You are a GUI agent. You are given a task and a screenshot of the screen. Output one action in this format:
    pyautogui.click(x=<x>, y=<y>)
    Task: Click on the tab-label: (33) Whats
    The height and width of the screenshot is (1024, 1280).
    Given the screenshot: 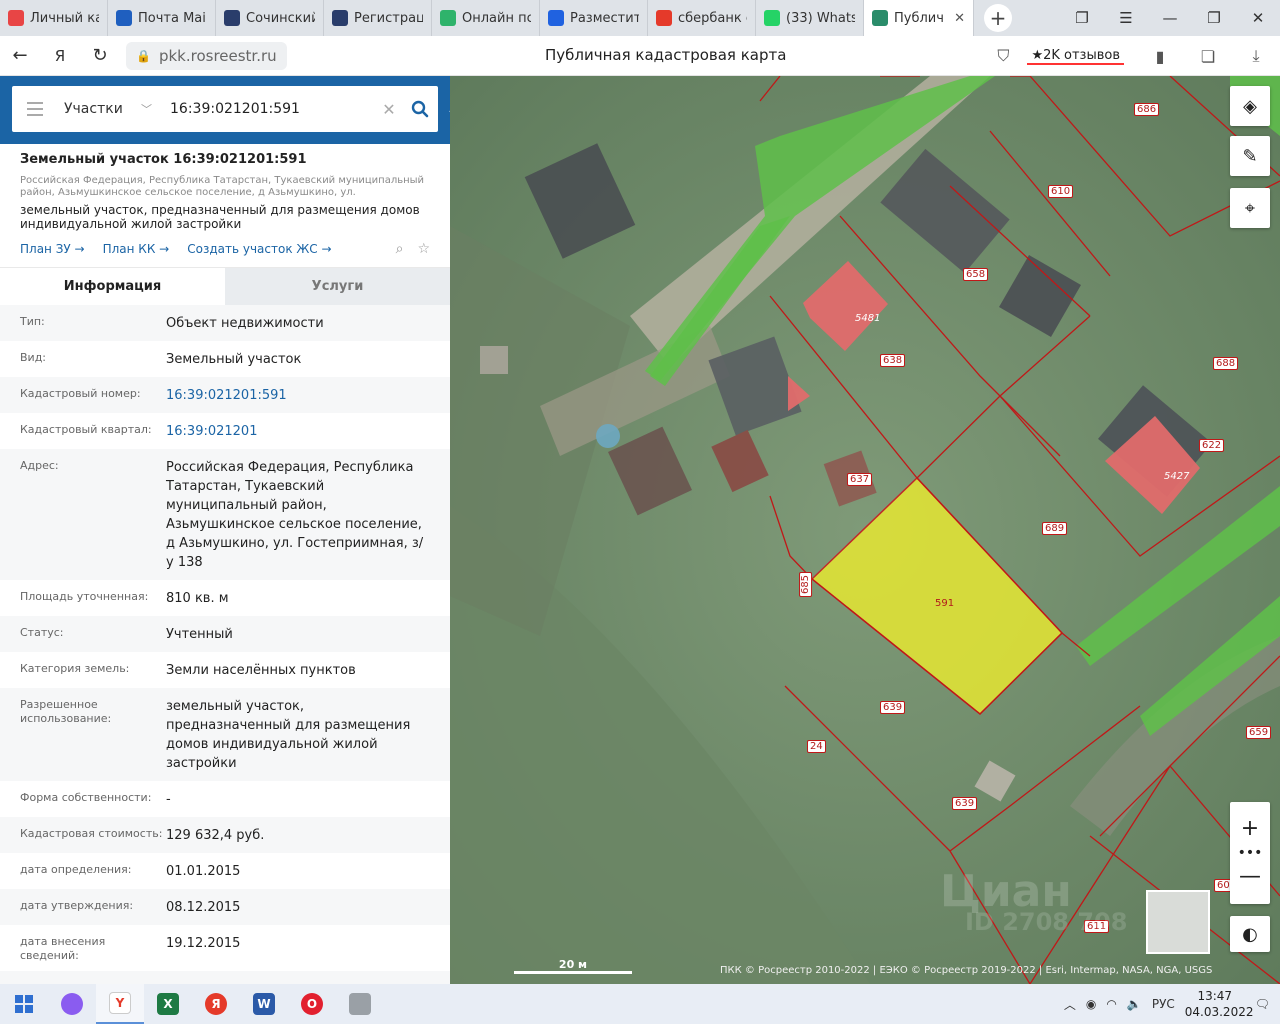 What is the action you would take?
    pyautogui.click(x=820, y=18)
    